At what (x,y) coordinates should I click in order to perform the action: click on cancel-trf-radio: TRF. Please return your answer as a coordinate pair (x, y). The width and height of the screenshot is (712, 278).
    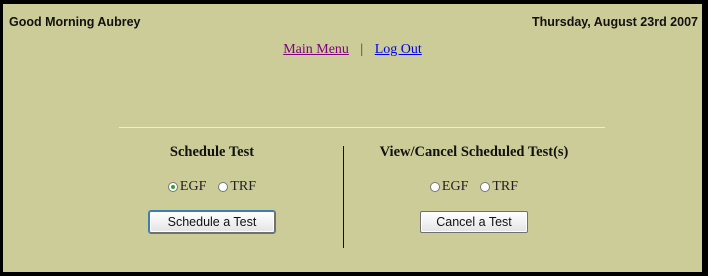
    Looking at the image, I should click on (499, 187).